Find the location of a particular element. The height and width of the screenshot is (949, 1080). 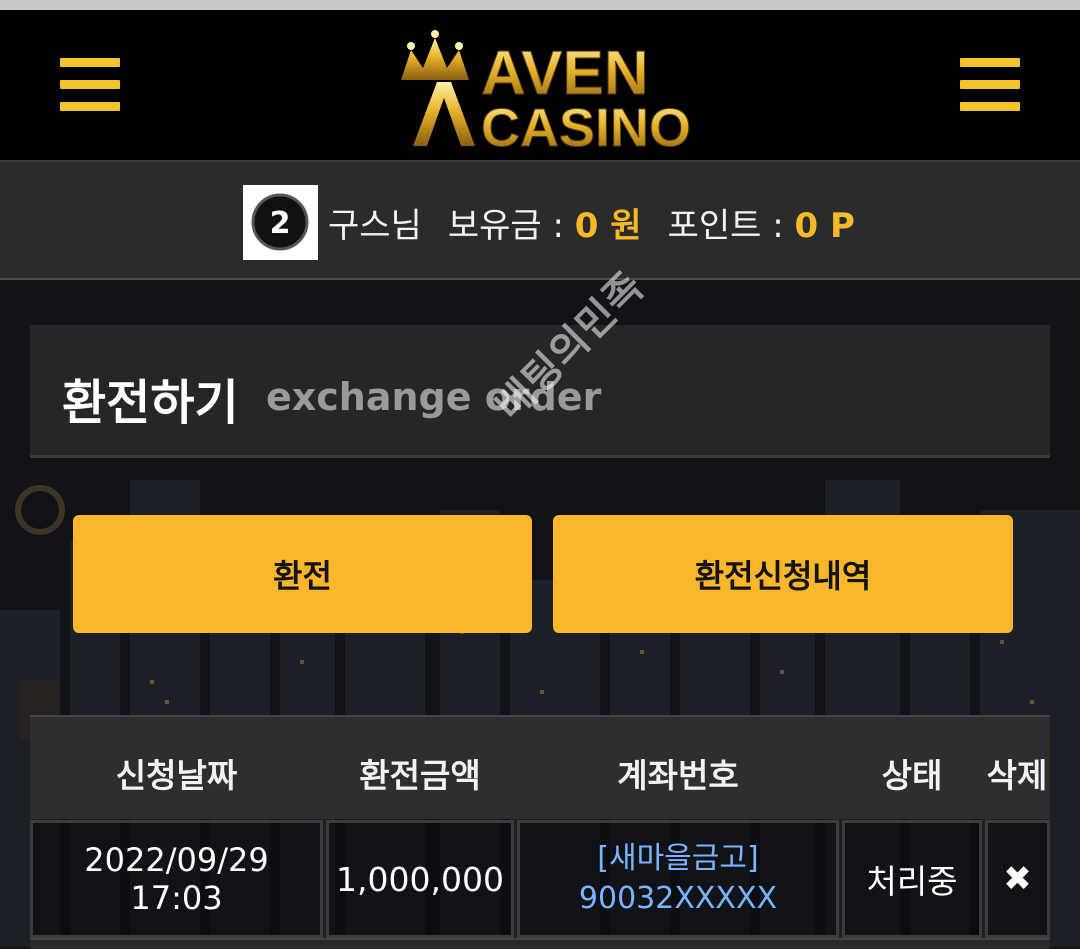

status-strip is located at coordinates (540, 5).